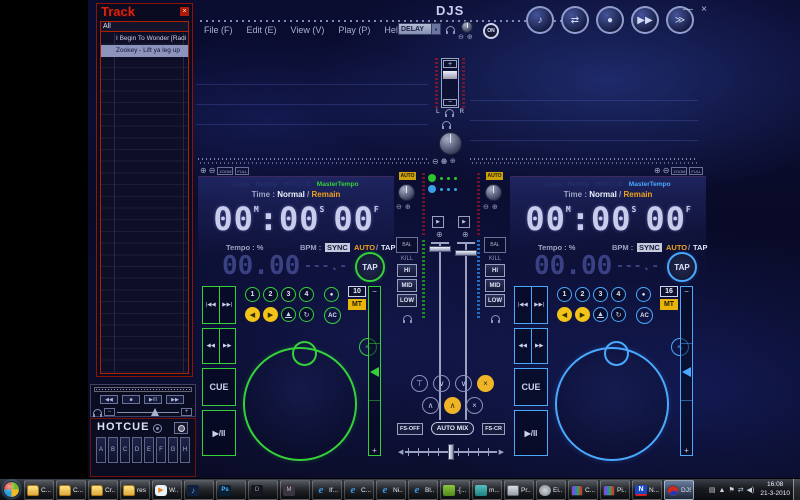  What do you see at coordinates (308, 30) in the screenshot?
I see `menu-item: View (V)` at bounding box center [308, 30].